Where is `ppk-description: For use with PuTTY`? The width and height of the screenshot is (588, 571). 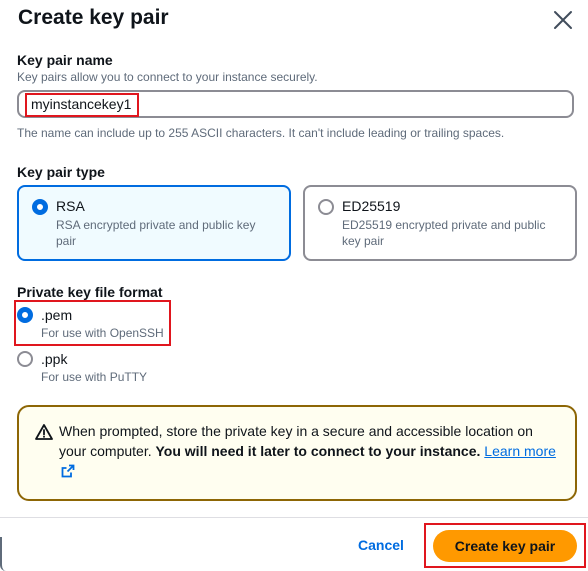
ppk-description: For use with PuTTY is located at coordinates (94, 377).